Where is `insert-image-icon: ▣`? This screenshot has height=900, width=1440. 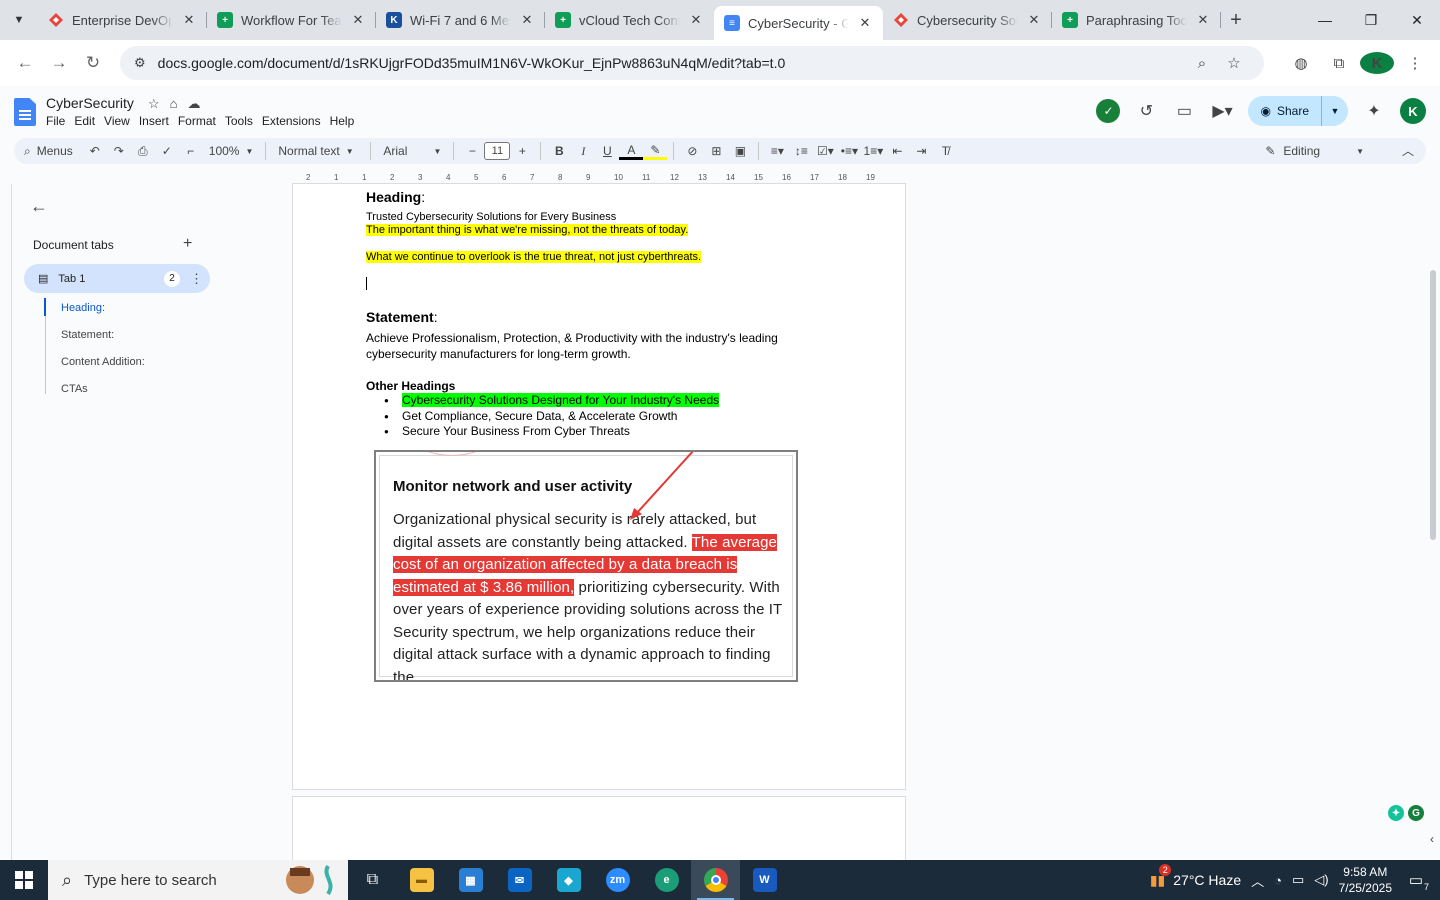
insert-image-icon: ▣ is located at coordinates (740, 151).